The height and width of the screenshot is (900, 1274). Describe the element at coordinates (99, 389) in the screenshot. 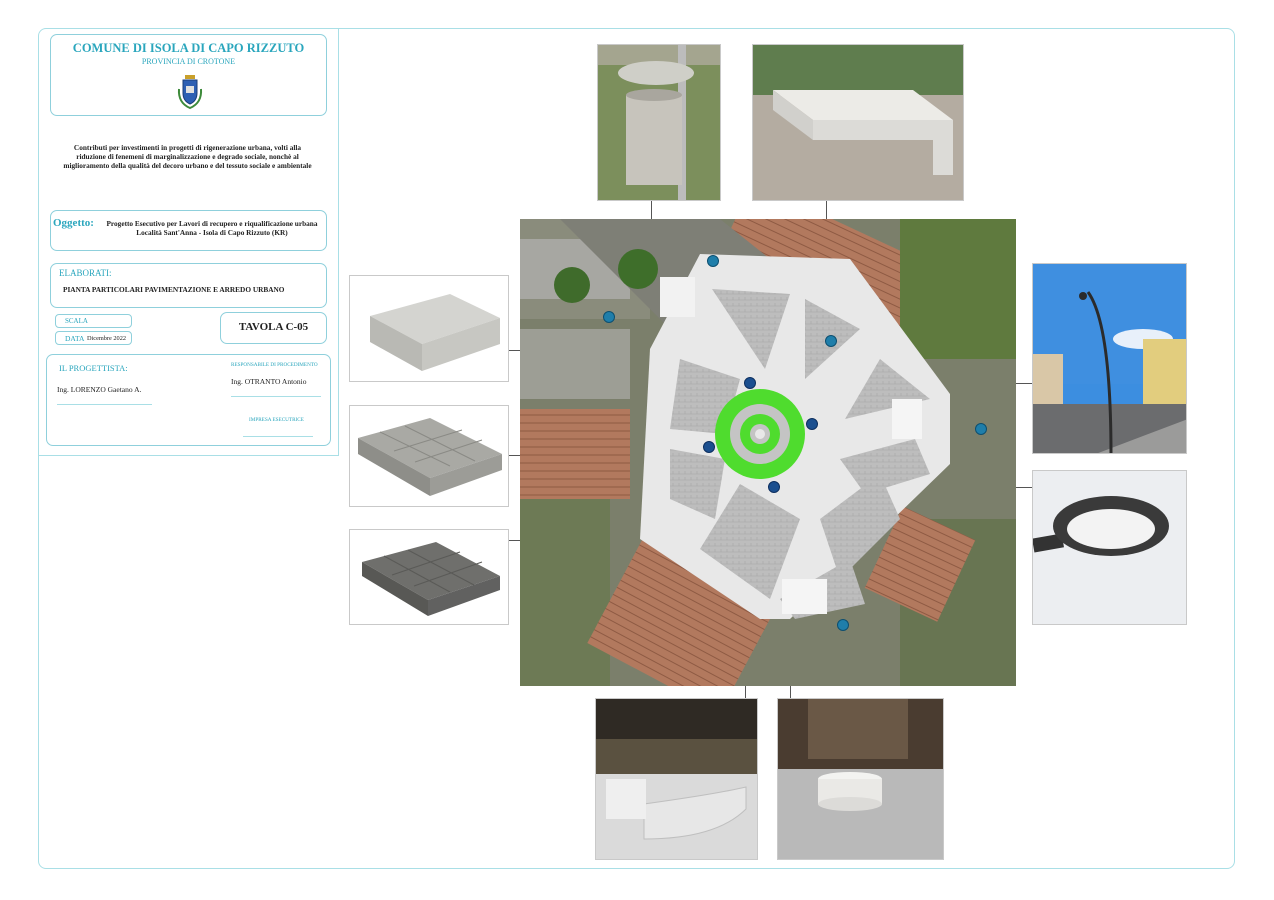

I see `progettista-name: Ing. LORENZO Gaetano A.` at that location.